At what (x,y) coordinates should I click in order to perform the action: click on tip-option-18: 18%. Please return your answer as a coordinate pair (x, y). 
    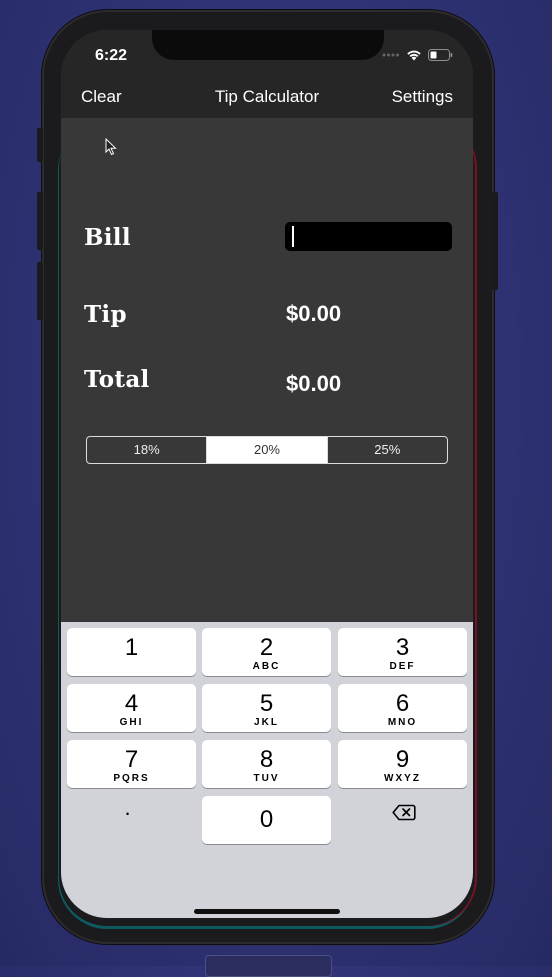
    Looking at the image, I should click on (146, 450).